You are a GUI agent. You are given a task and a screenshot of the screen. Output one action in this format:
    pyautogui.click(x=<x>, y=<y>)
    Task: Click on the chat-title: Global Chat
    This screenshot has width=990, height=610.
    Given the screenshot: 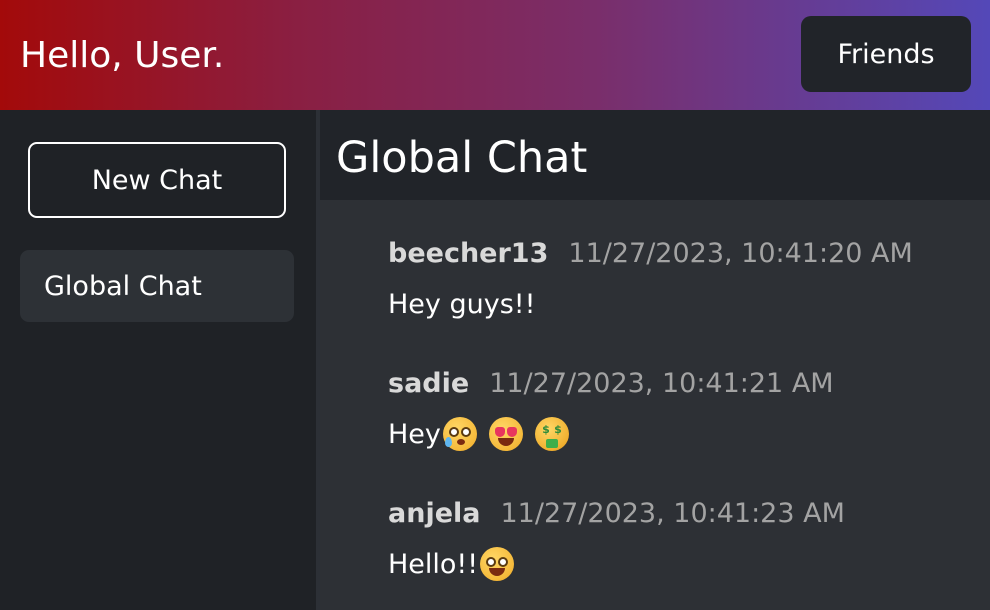 What is the action you would take?
    pyautogui.click(x=462, y=158)
    